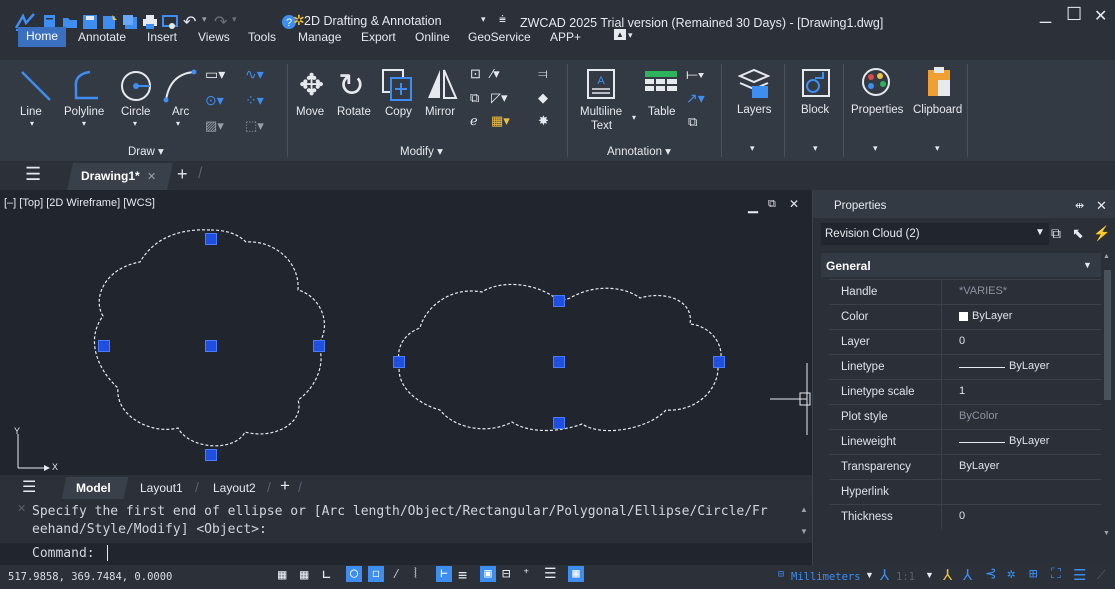 The width and height of the screenshot is (1115, 589). I want to click on property-value: 0, so click(962, 341).